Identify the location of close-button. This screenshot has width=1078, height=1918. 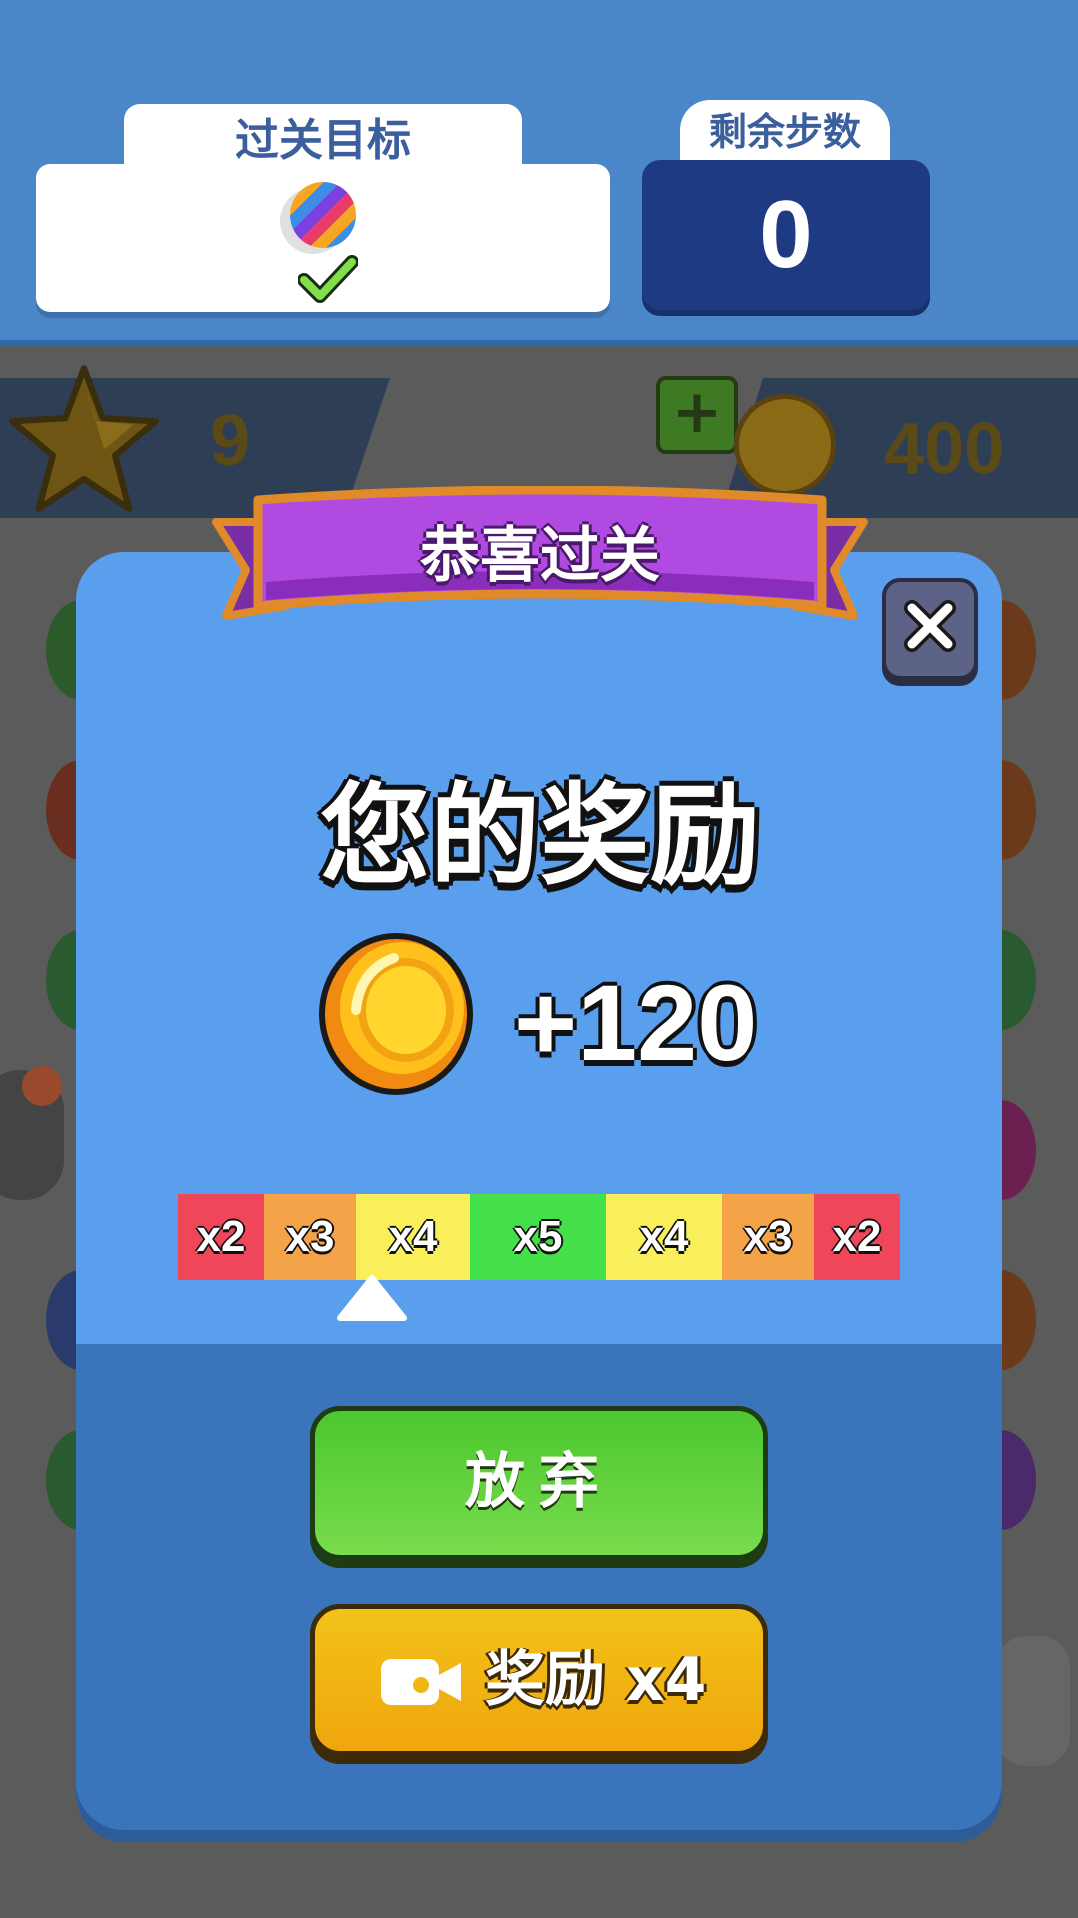
(930, 629).